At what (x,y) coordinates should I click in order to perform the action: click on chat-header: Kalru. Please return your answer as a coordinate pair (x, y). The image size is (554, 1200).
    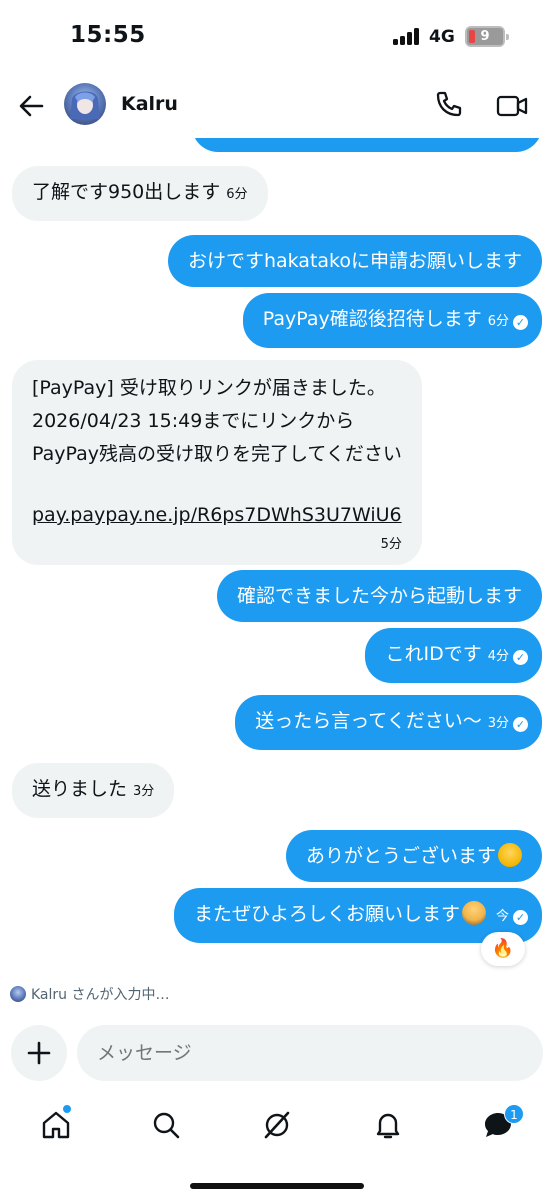
    Looking at the image, I should click on (277, 105).